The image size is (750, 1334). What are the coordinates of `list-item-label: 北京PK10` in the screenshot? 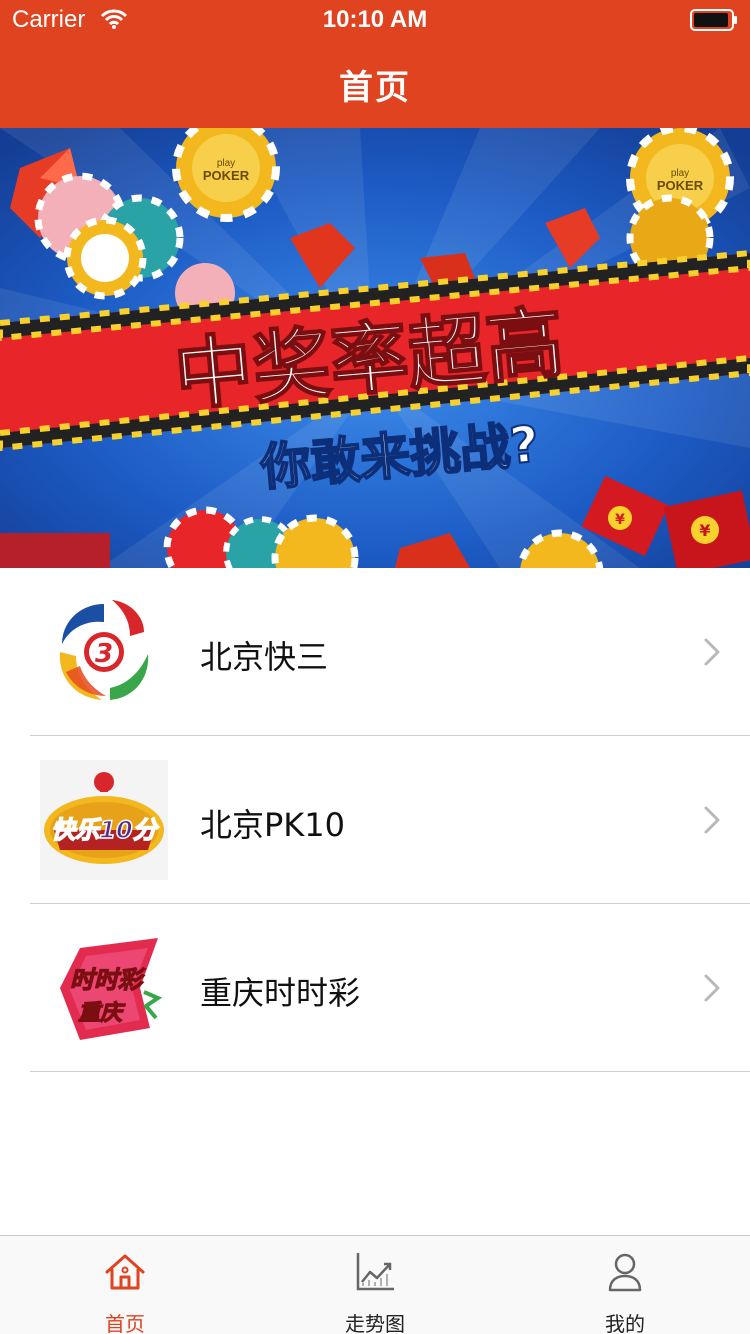 It's located at (273, 825).